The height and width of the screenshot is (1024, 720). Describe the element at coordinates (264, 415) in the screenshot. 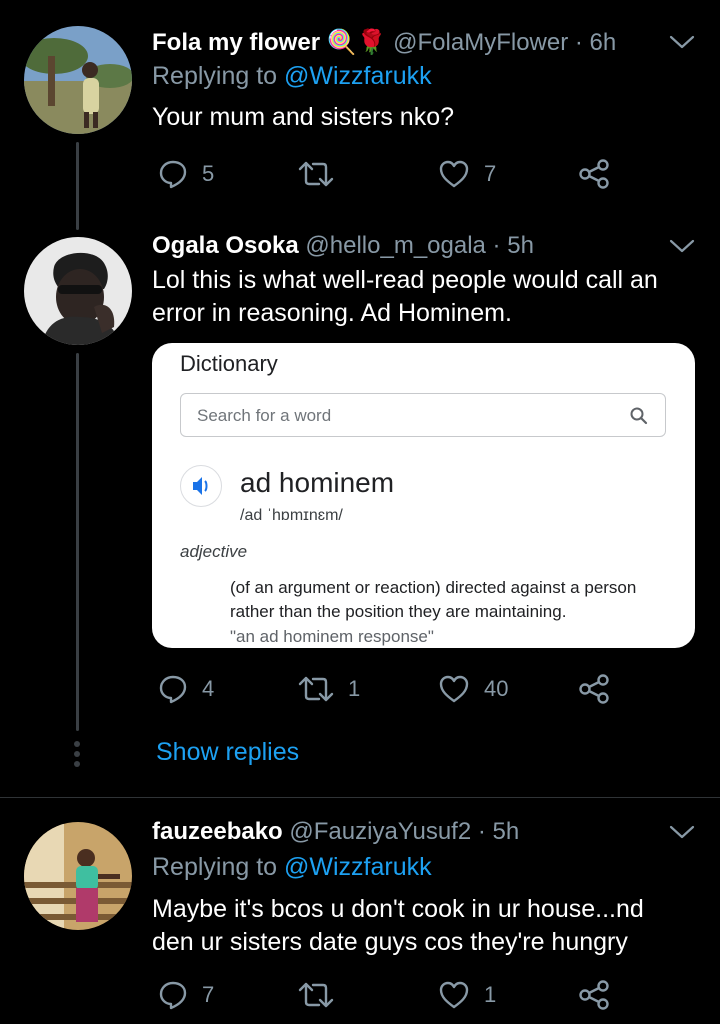

I see `search-placeholder: Search for a word` at that location.